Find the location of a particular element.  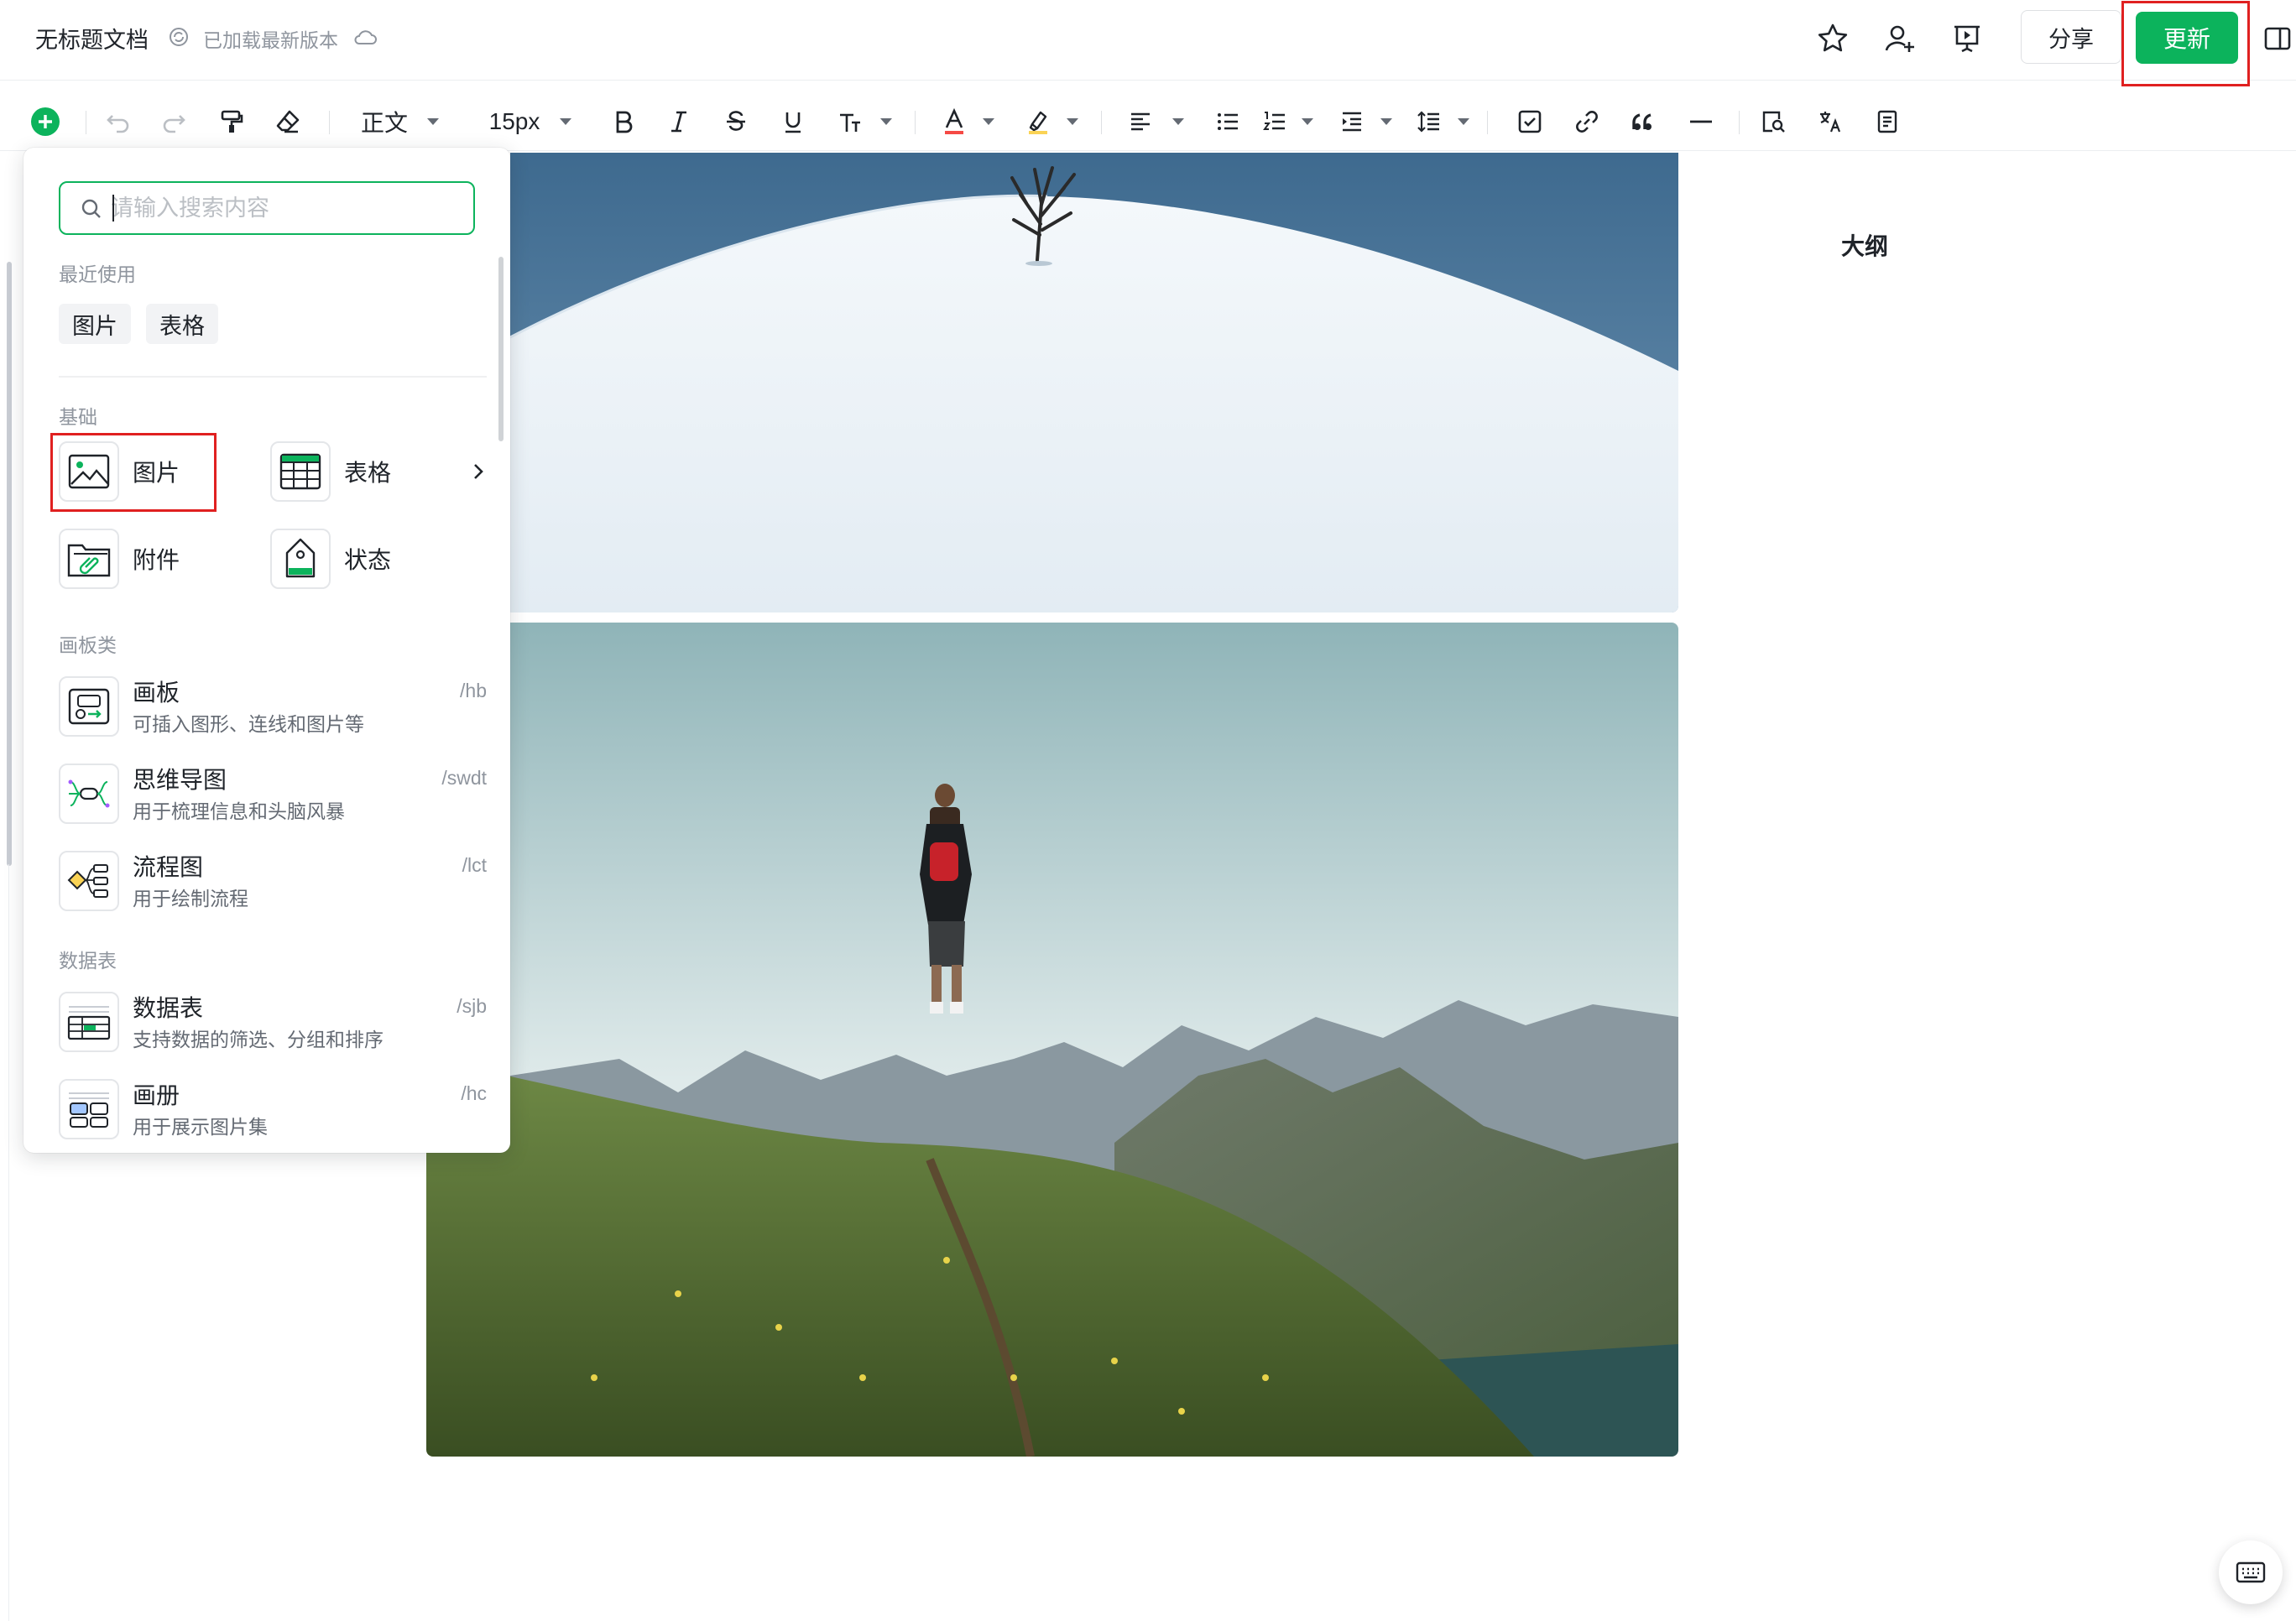

left-edge is located at coordinates (8, 1242).